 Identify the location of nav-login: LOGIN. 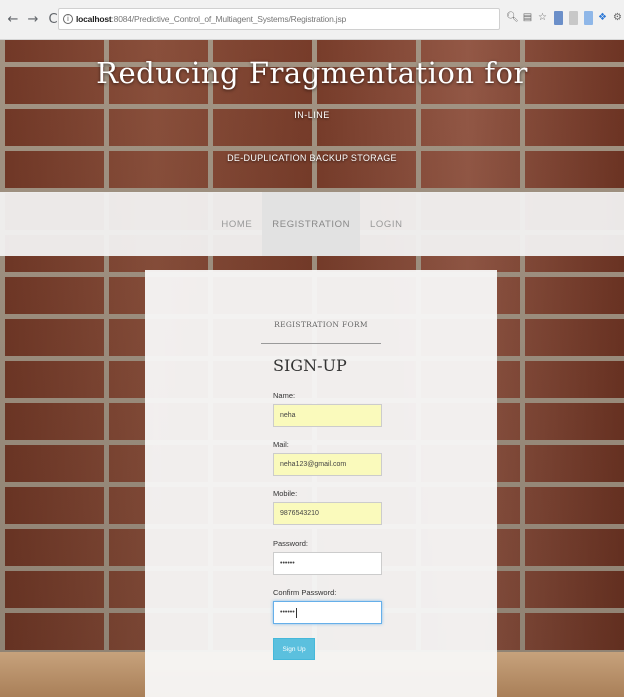
(386, 224).